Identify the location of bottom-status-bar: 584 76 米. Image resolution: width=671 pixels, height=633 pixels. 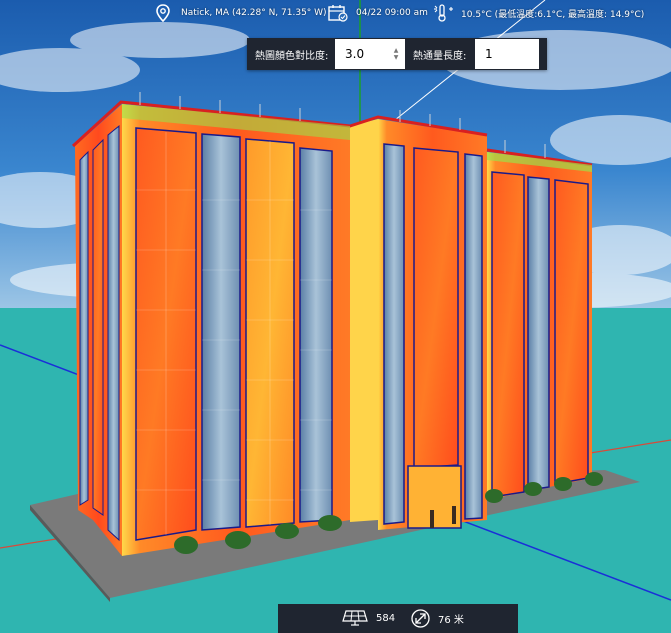
(398, 618).